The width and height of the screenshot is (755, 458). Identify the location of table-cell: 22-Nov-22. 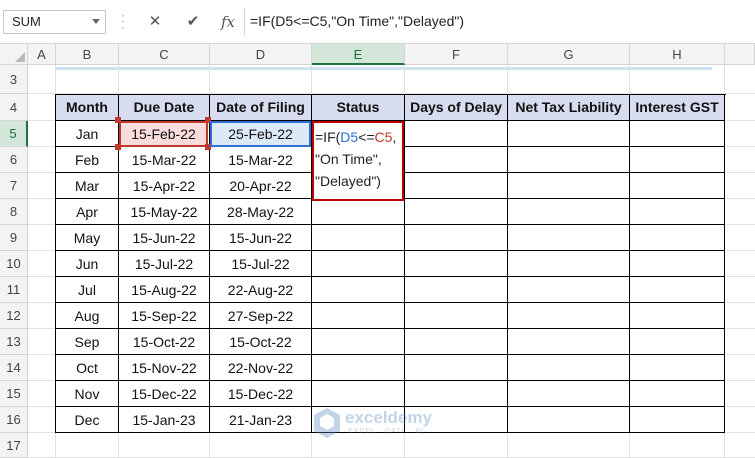
(261, 368).